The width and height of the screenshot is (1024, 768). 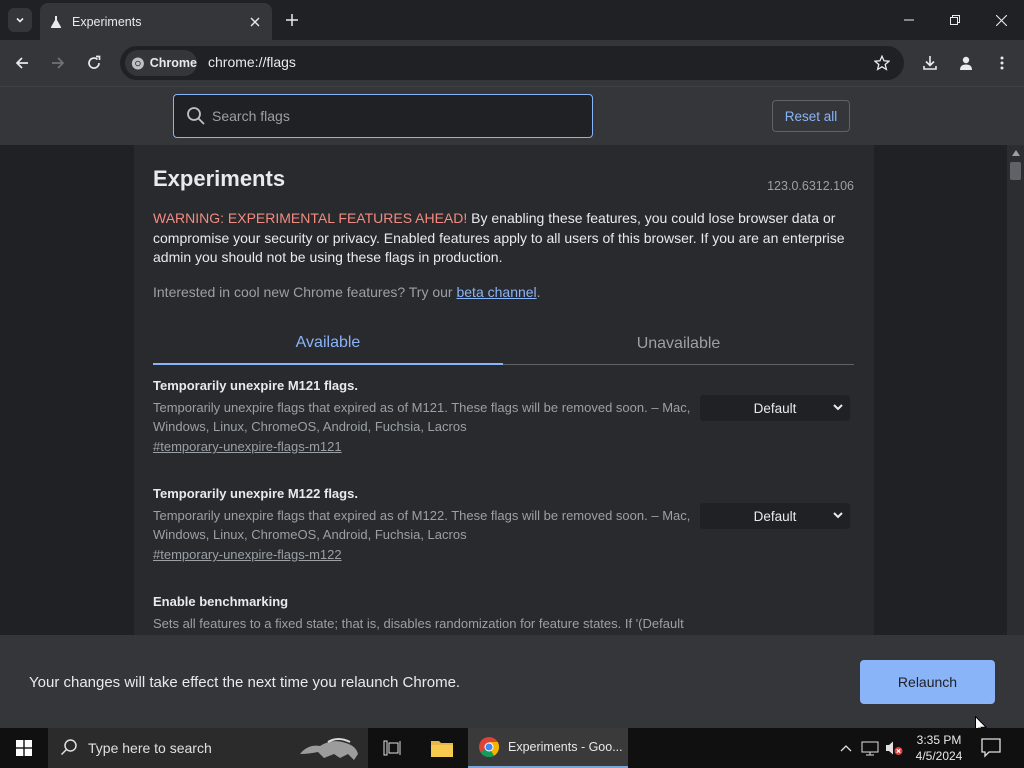 I want to click on chevron-up-icon, so click(x=846, y=748).